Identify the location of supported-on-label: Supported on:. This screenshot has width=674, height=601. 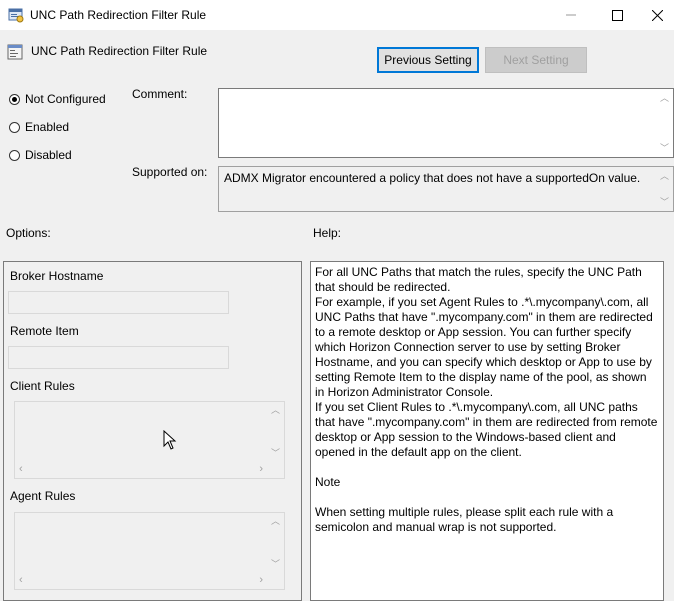
(170, 172).